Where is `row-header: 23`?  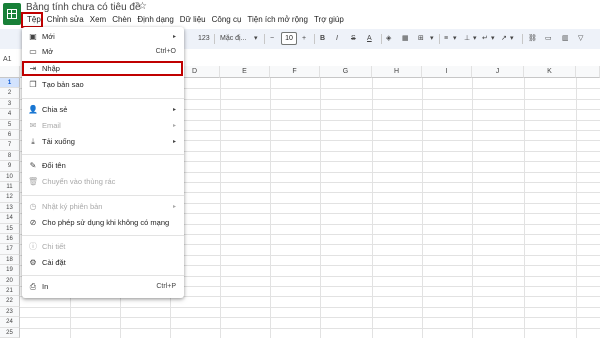 row-header: 23 is located at coordinates (10, 312).